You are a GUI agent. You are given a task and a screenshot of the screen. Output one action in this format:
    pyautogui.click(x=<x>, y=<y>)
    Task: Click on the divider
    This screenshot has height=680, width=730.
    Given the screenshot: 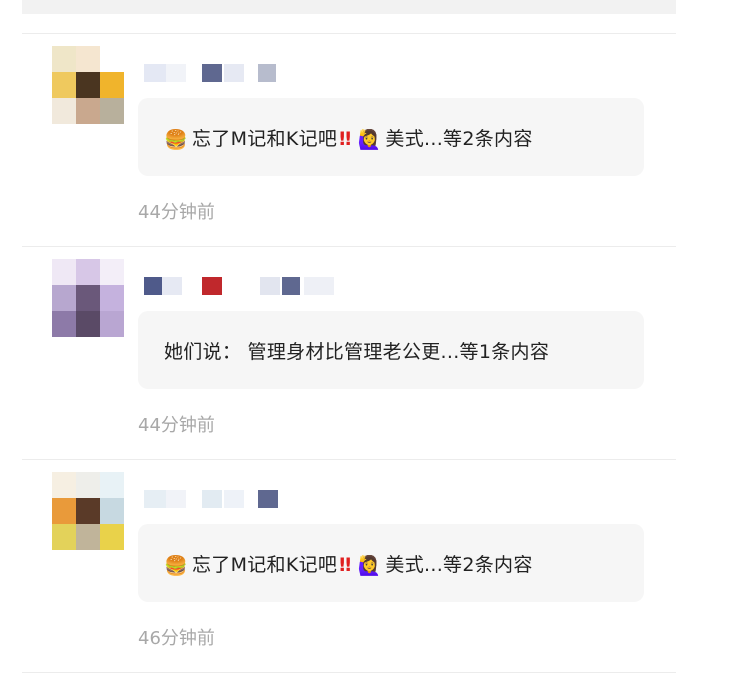 What is the action you would take?
    pyautogui.click(x=349, y=672)
    